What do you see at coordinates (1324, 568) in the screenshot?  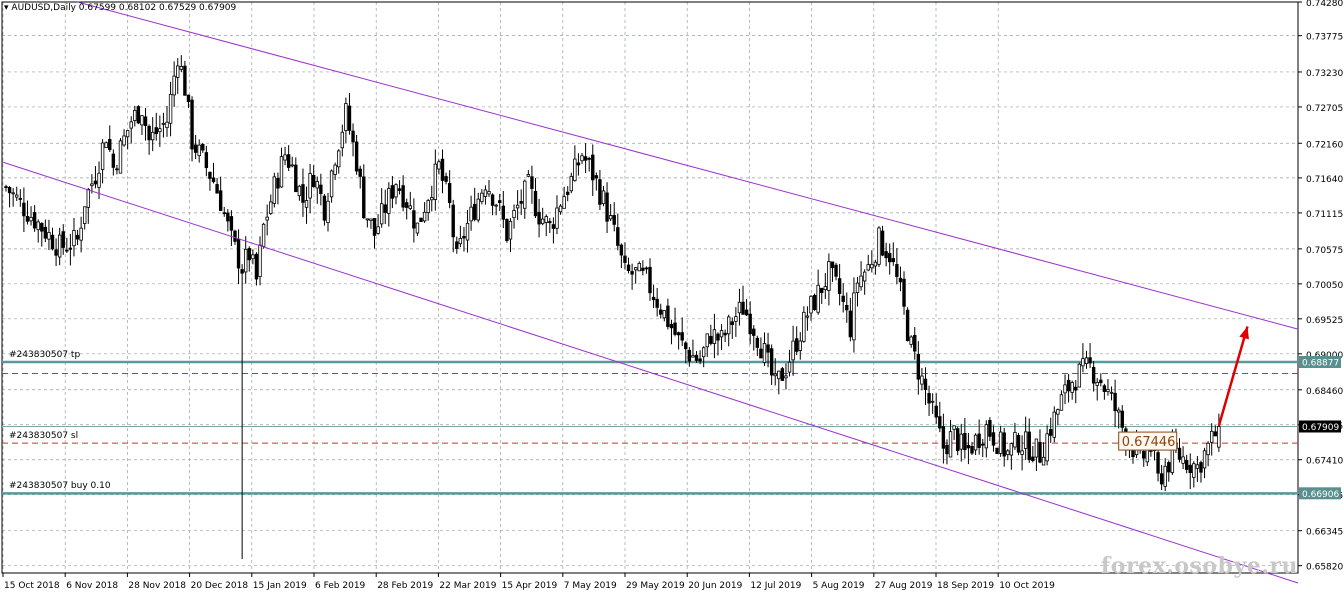 I see `y-tick-label: 0.65820` at bounding box center [1324, 568].